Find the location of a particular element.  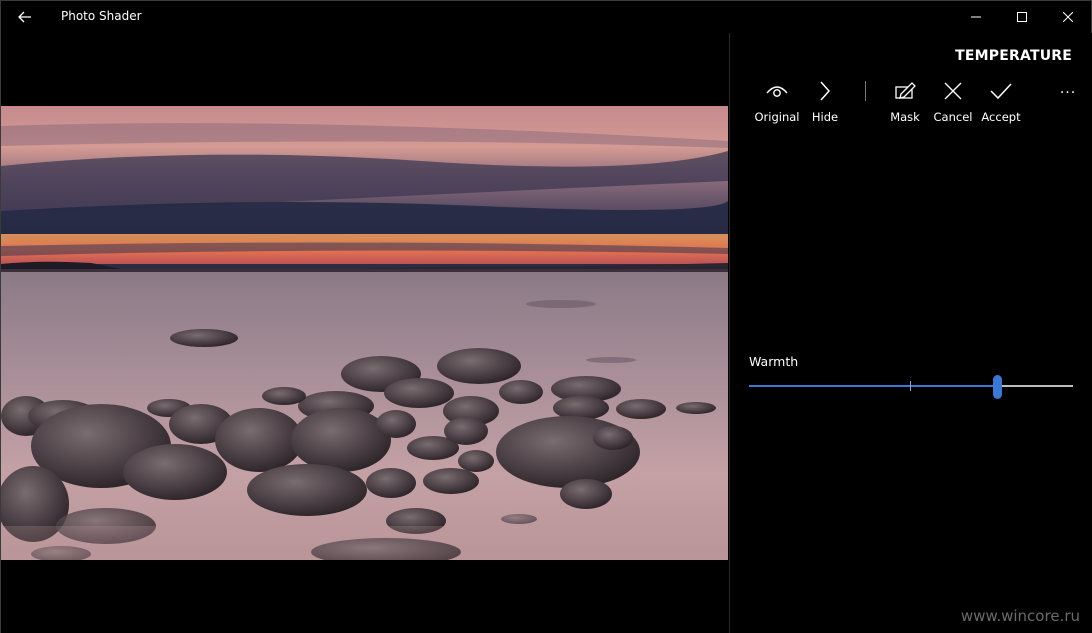

mask-button: Mask is located at coordinates (905, 104).